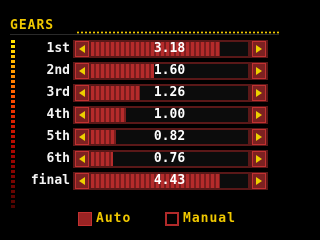  I want to click on gear-ratio-value: 1.26, so click(169, 92).